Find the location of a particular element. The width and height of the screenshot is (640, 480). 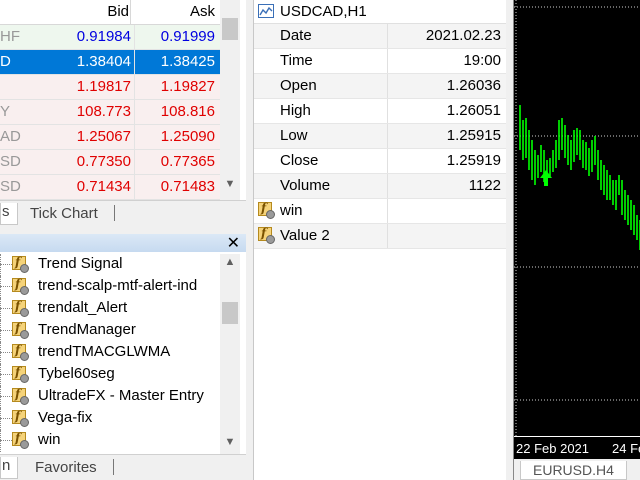

navigator-indicator-item: f UltradeFX - Master Entry is located at coordinates (110, 397).